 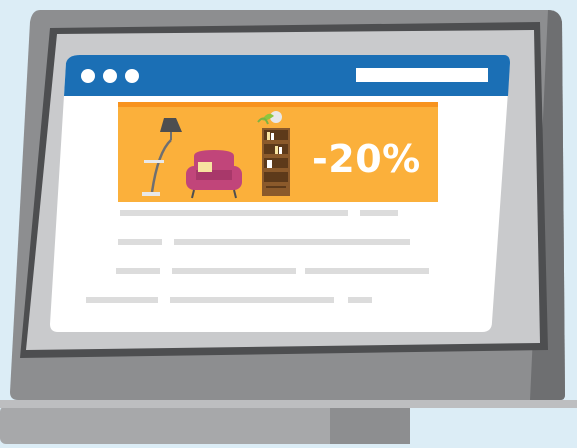 I want to click on monitor-base, so click(x=177, y=425).